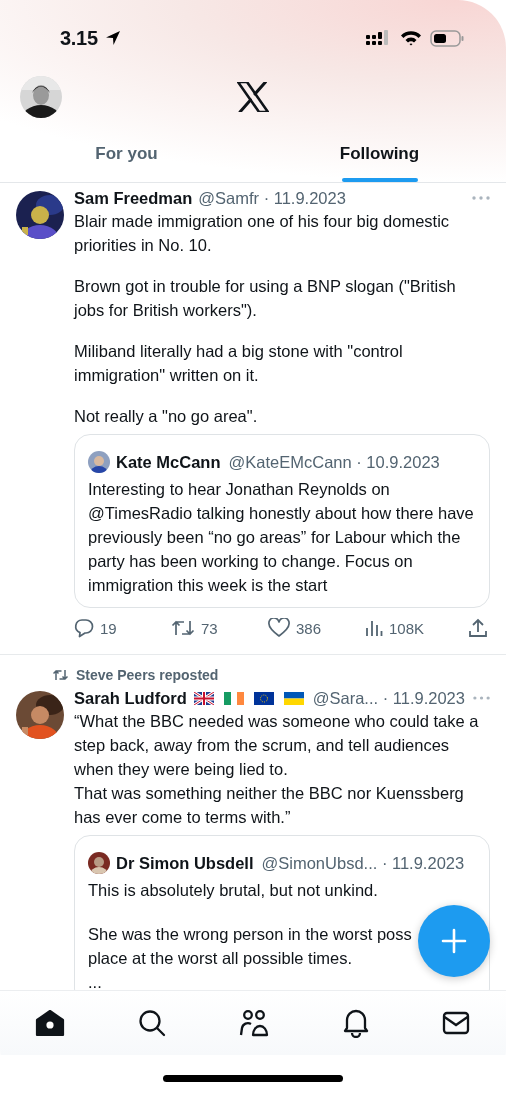 The height and width of the screenshot is (1096, 506). I want to click on author-meta: @Sara... · 11.9.2023, so click(388, 698).